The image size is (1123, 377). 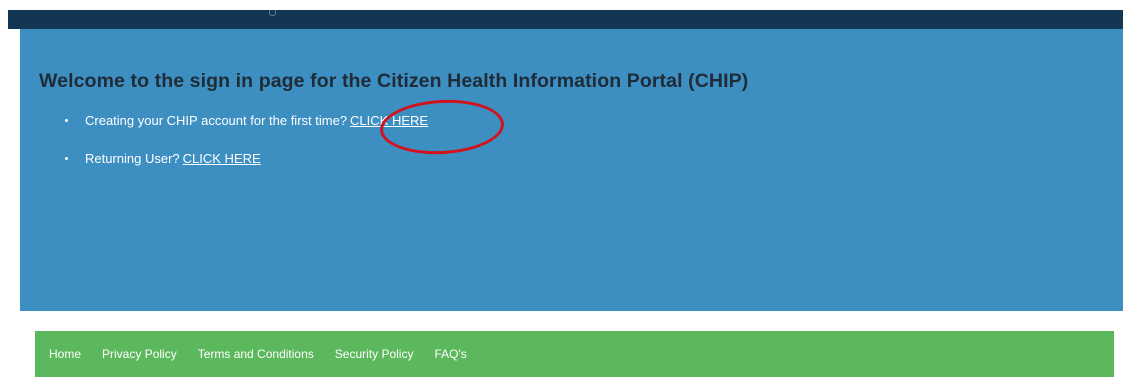 I want to click on footer-link-security-policy: Security Policy, so click(x=374, y=354).